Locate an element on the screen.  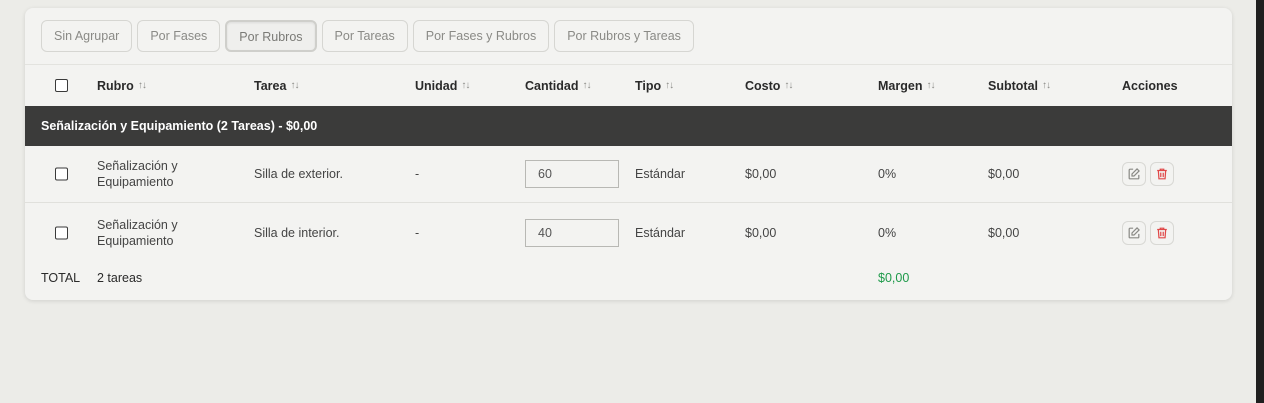
header-cantidad: Cantidad ↑↓ is located at coordinates (558, 86).